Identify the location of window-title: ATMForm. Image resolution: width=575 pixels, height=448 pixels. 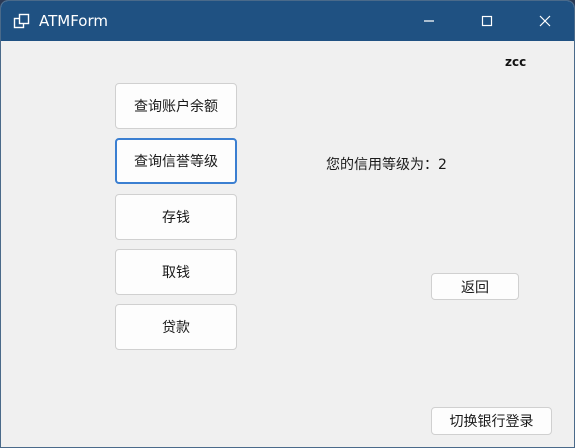
(73, 21).